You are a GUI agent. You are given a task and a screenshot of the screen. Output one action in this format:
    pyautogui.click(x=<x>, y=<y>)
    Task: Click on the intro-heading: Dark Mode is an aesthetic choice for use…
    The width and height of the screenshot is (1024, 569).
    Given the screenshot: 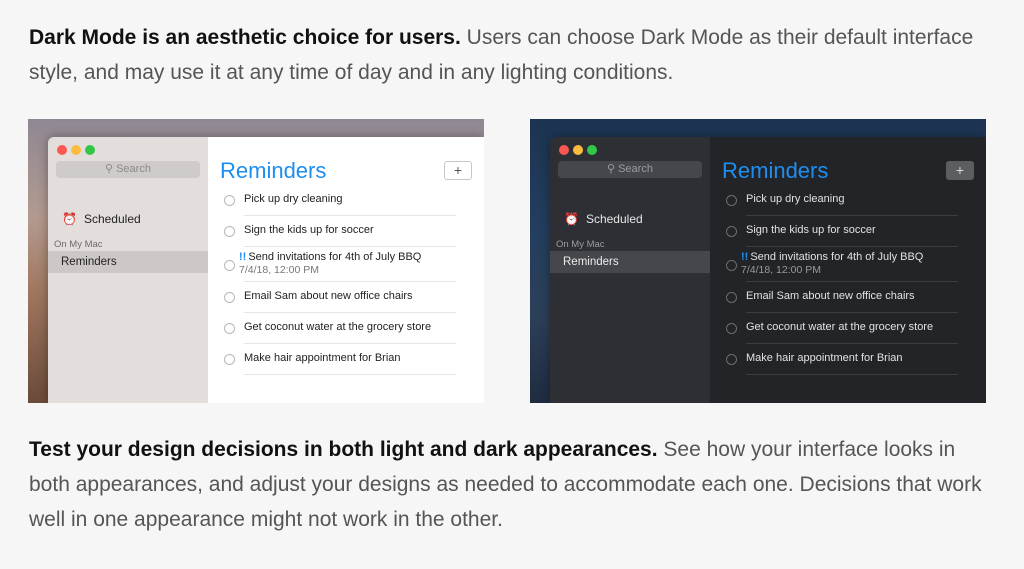 What is the action you would take?
    pyautogui.click(x=245, y=37)
    